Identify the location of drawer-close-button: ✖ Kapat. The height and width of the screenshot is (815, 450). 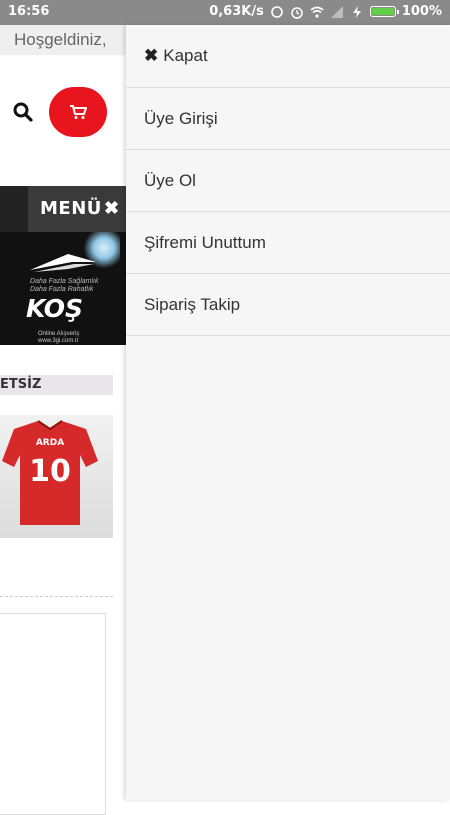
(288, 56).